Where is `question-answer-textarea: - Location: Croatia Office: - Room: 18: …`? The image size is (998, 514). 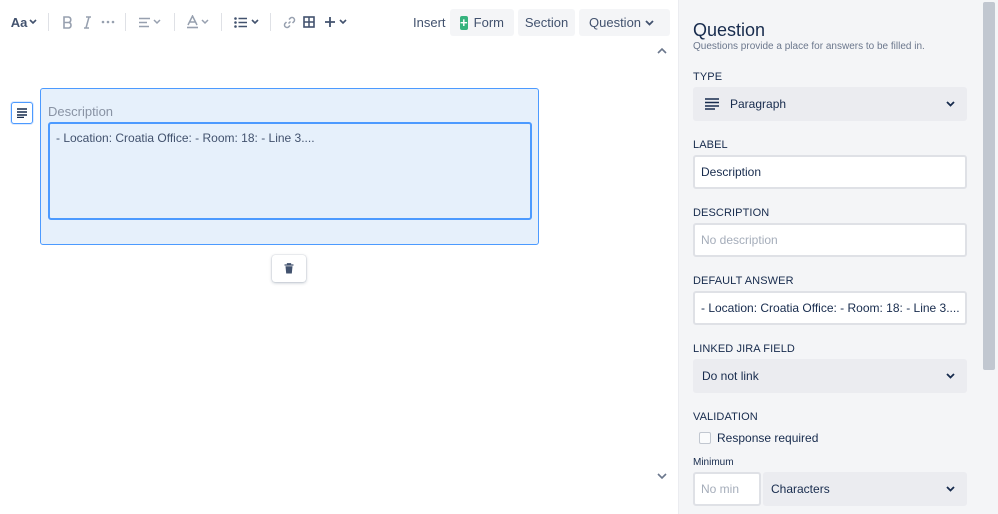 question-answer-textarea: - Location: Croatia Office: - Room: 18: … is located at coordinates (290, 171).